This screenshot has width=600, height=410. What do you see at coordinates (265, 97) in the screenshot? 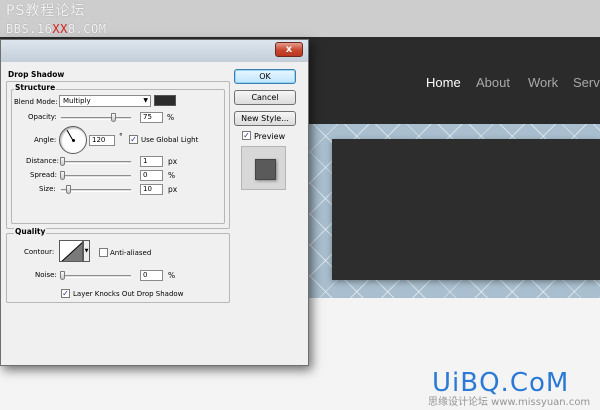
I see `cancel-button: Cancel` at bounding box center [265, 97].